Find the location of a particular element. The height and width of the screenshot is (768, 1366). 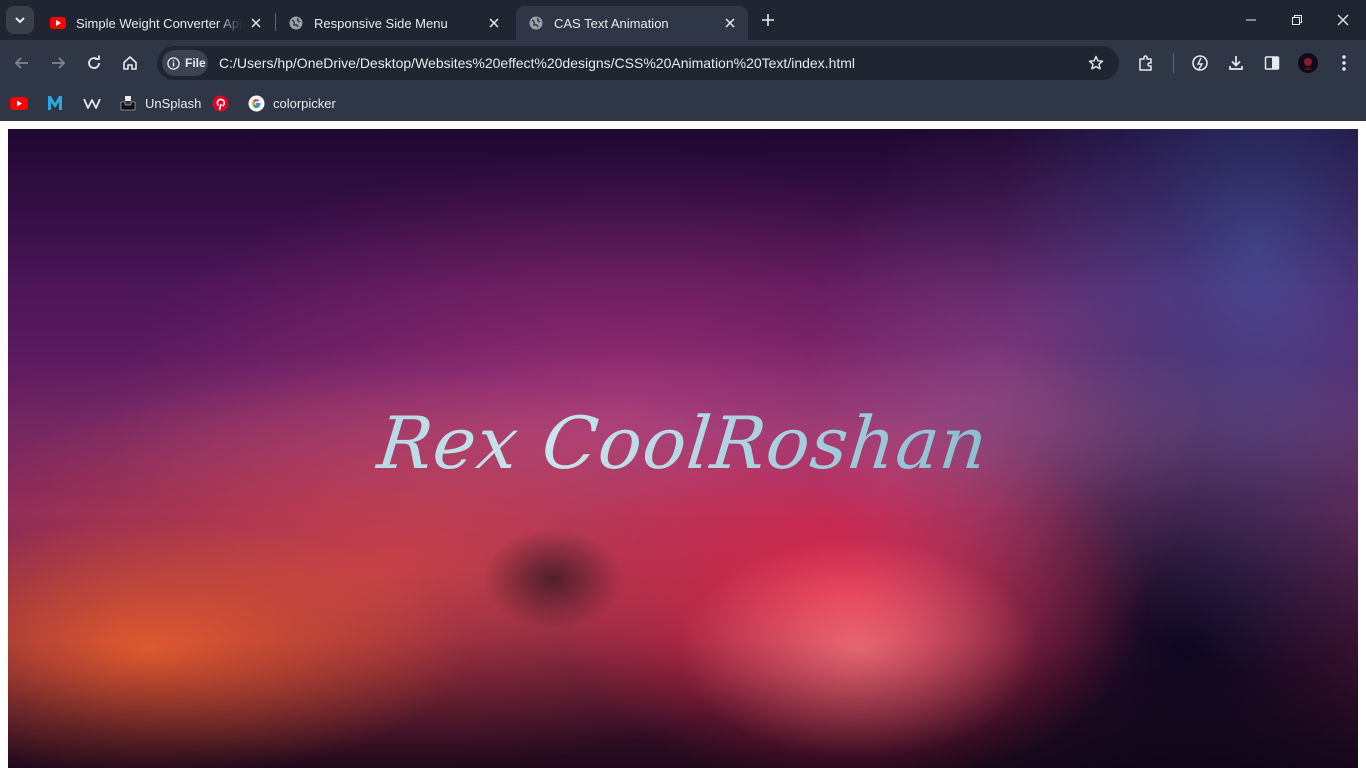

download-icon is located at coordinates (1236, 63).